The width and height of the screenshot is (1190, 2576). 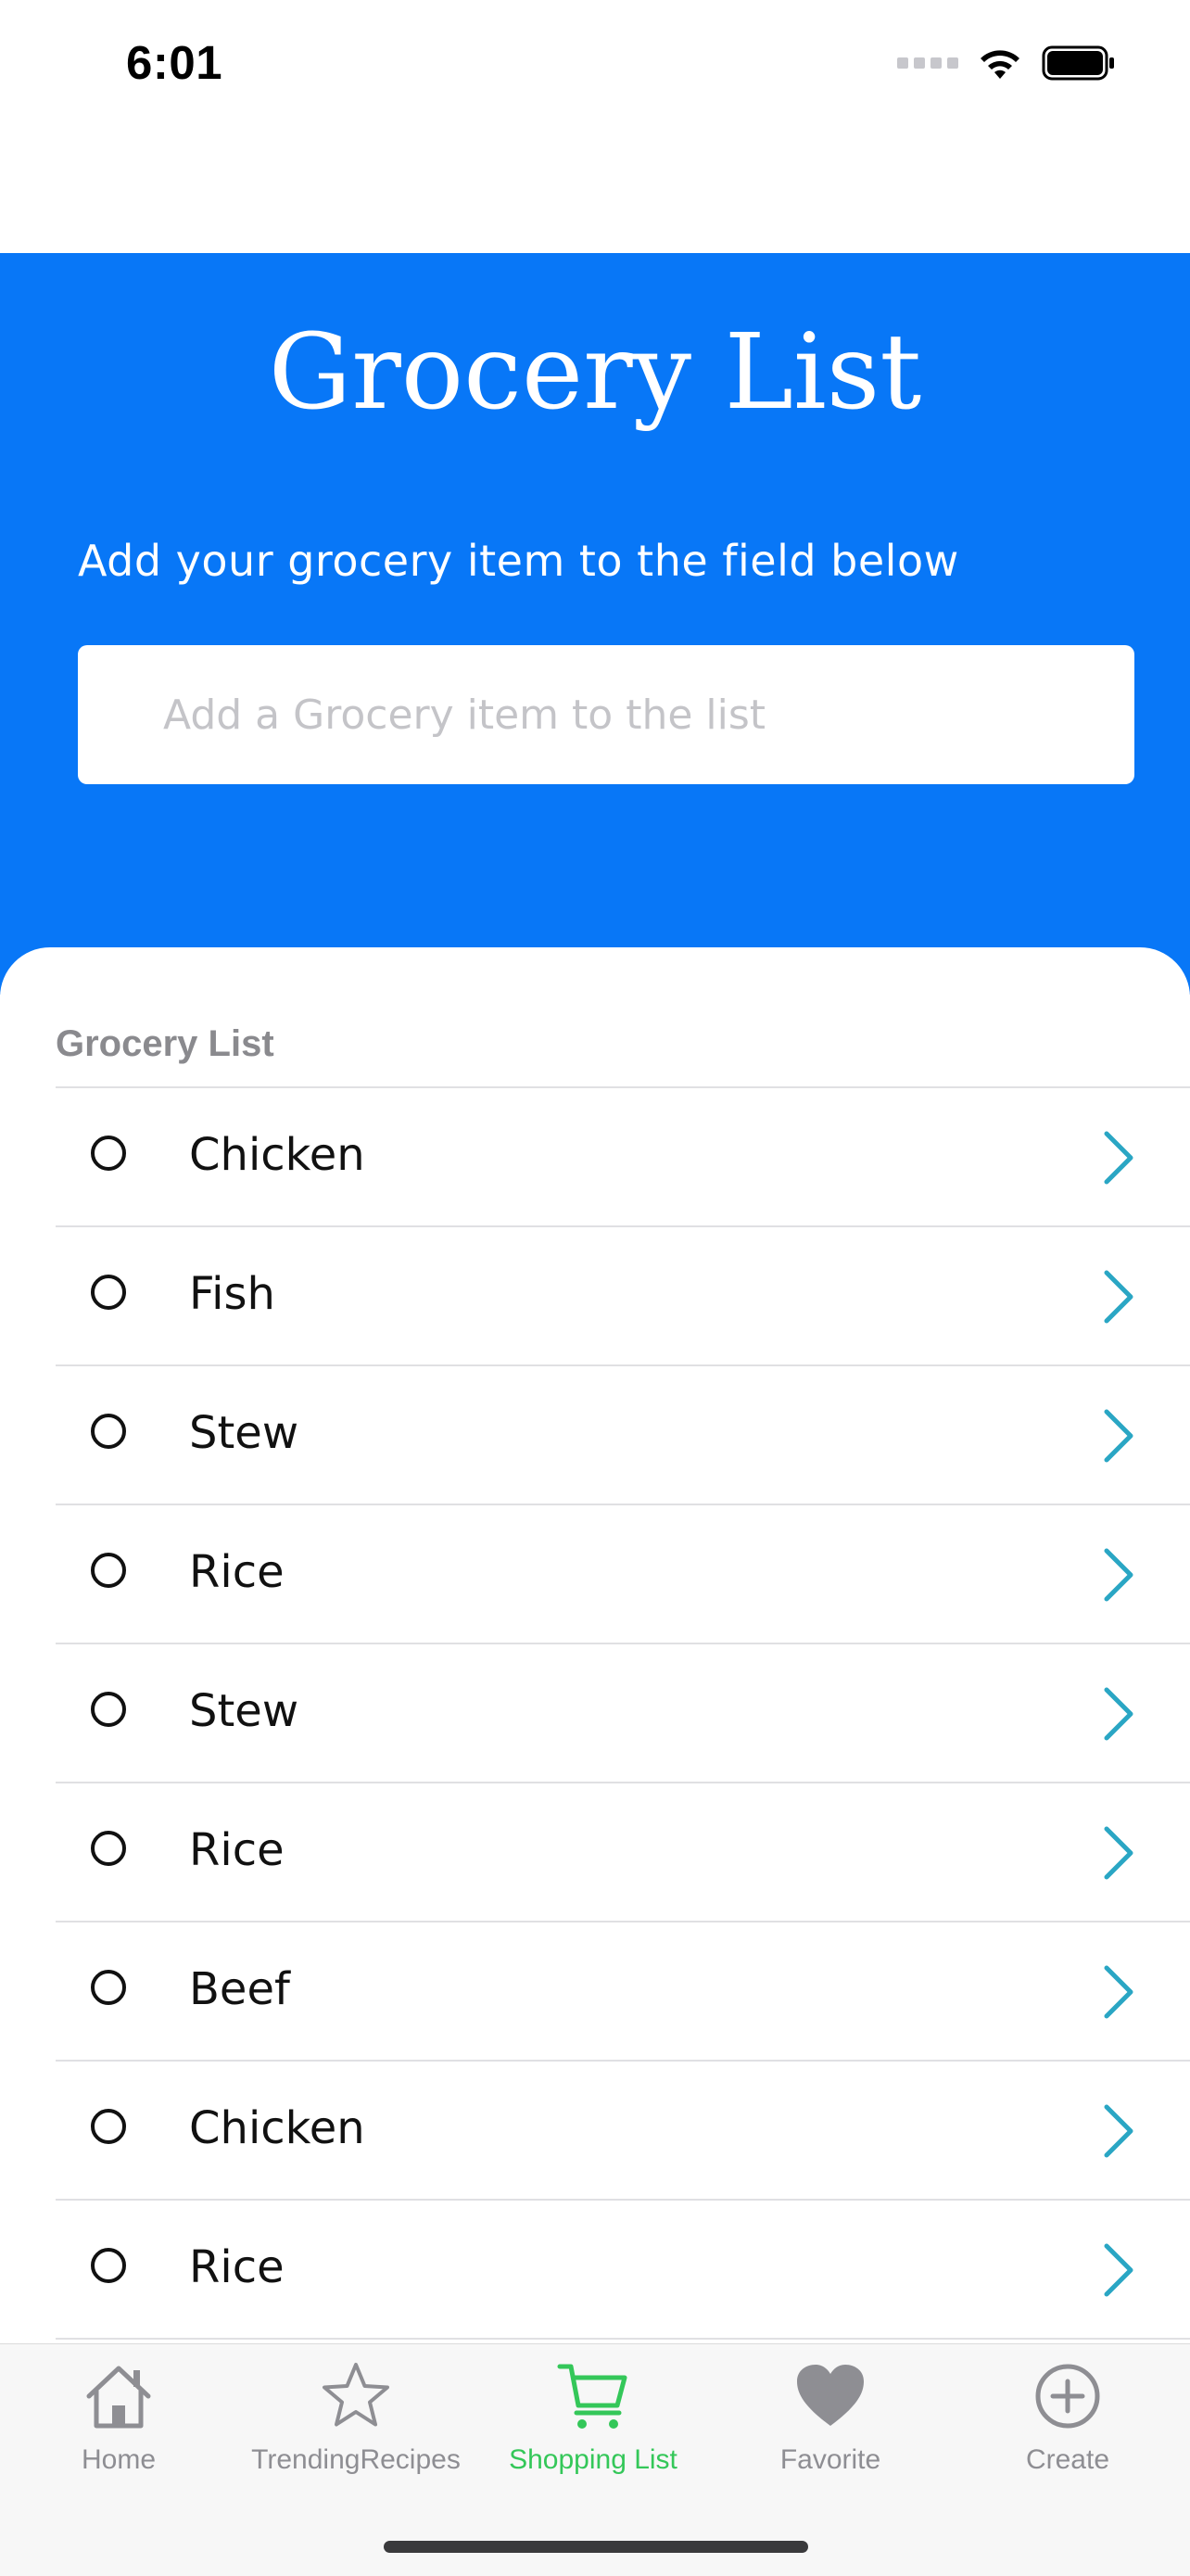 I want to click on item-label: Beef, so click(x=240, y=1989).